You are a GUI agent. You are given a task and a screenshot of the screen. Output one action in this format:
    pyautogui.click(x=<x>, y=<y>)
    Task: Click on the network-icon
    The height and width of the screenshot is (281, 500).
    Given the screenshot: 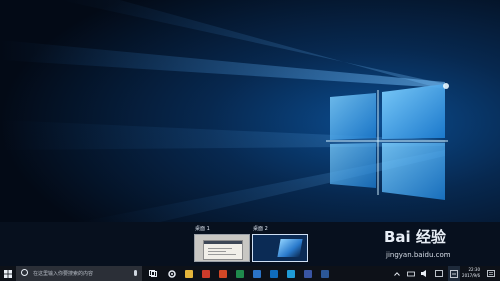 What is the action you would take?
    pyautogui.click(x=411, y=273)
    